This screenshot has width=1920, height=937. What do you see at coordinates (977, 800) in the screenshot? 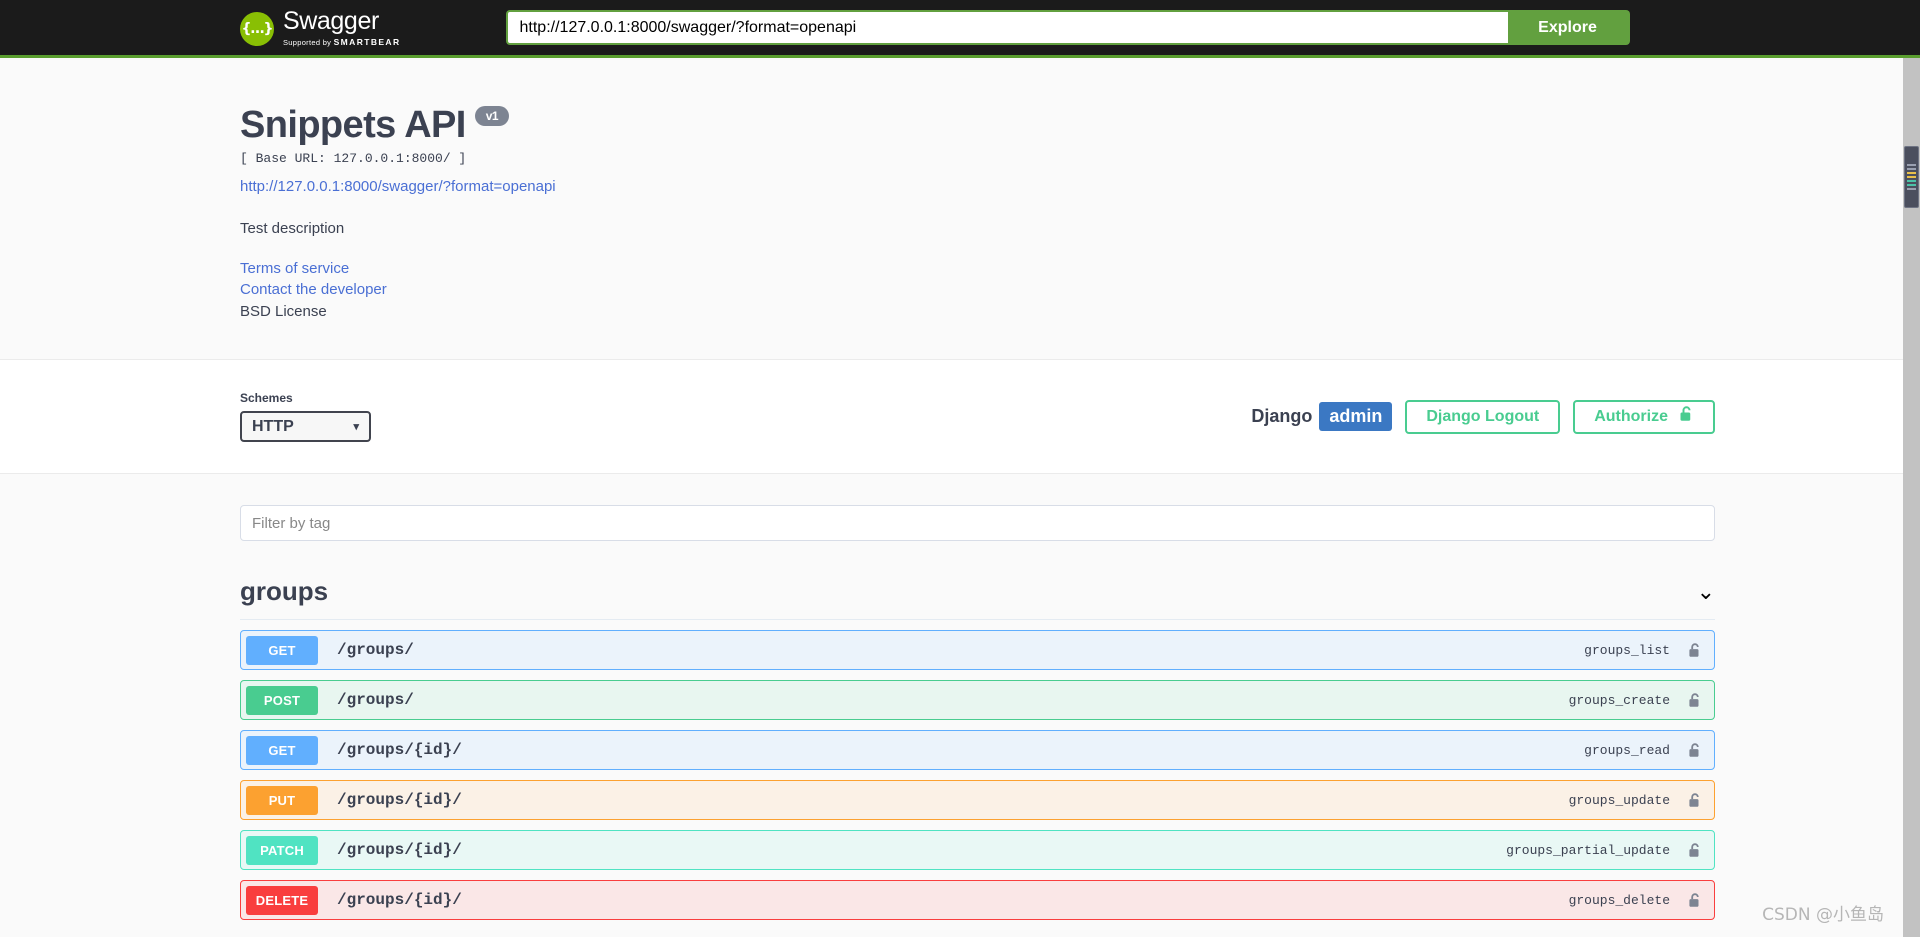
I see `operation-row: PUT/groups/{id}/ groups_update` at bounding box center [977, 800].